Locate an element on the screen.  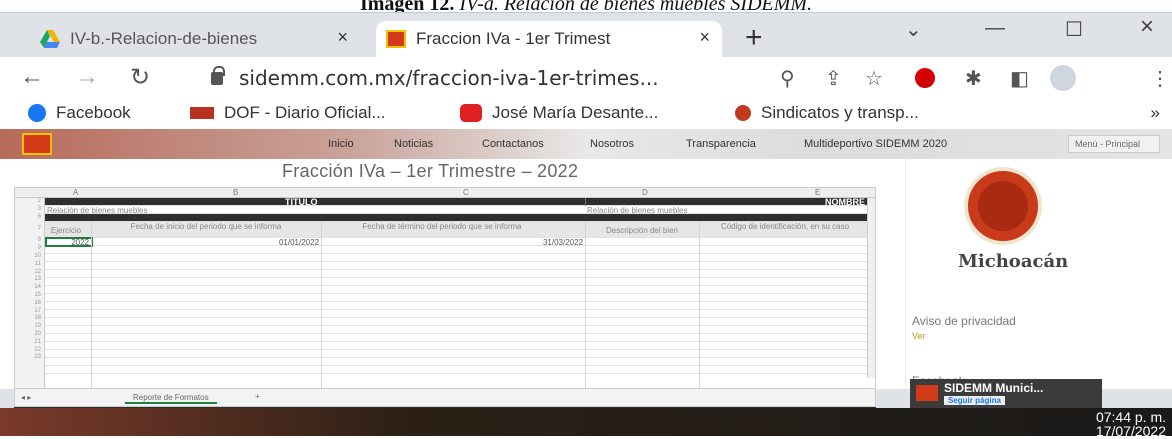
col-d: D is located at coordinates (645, 192).